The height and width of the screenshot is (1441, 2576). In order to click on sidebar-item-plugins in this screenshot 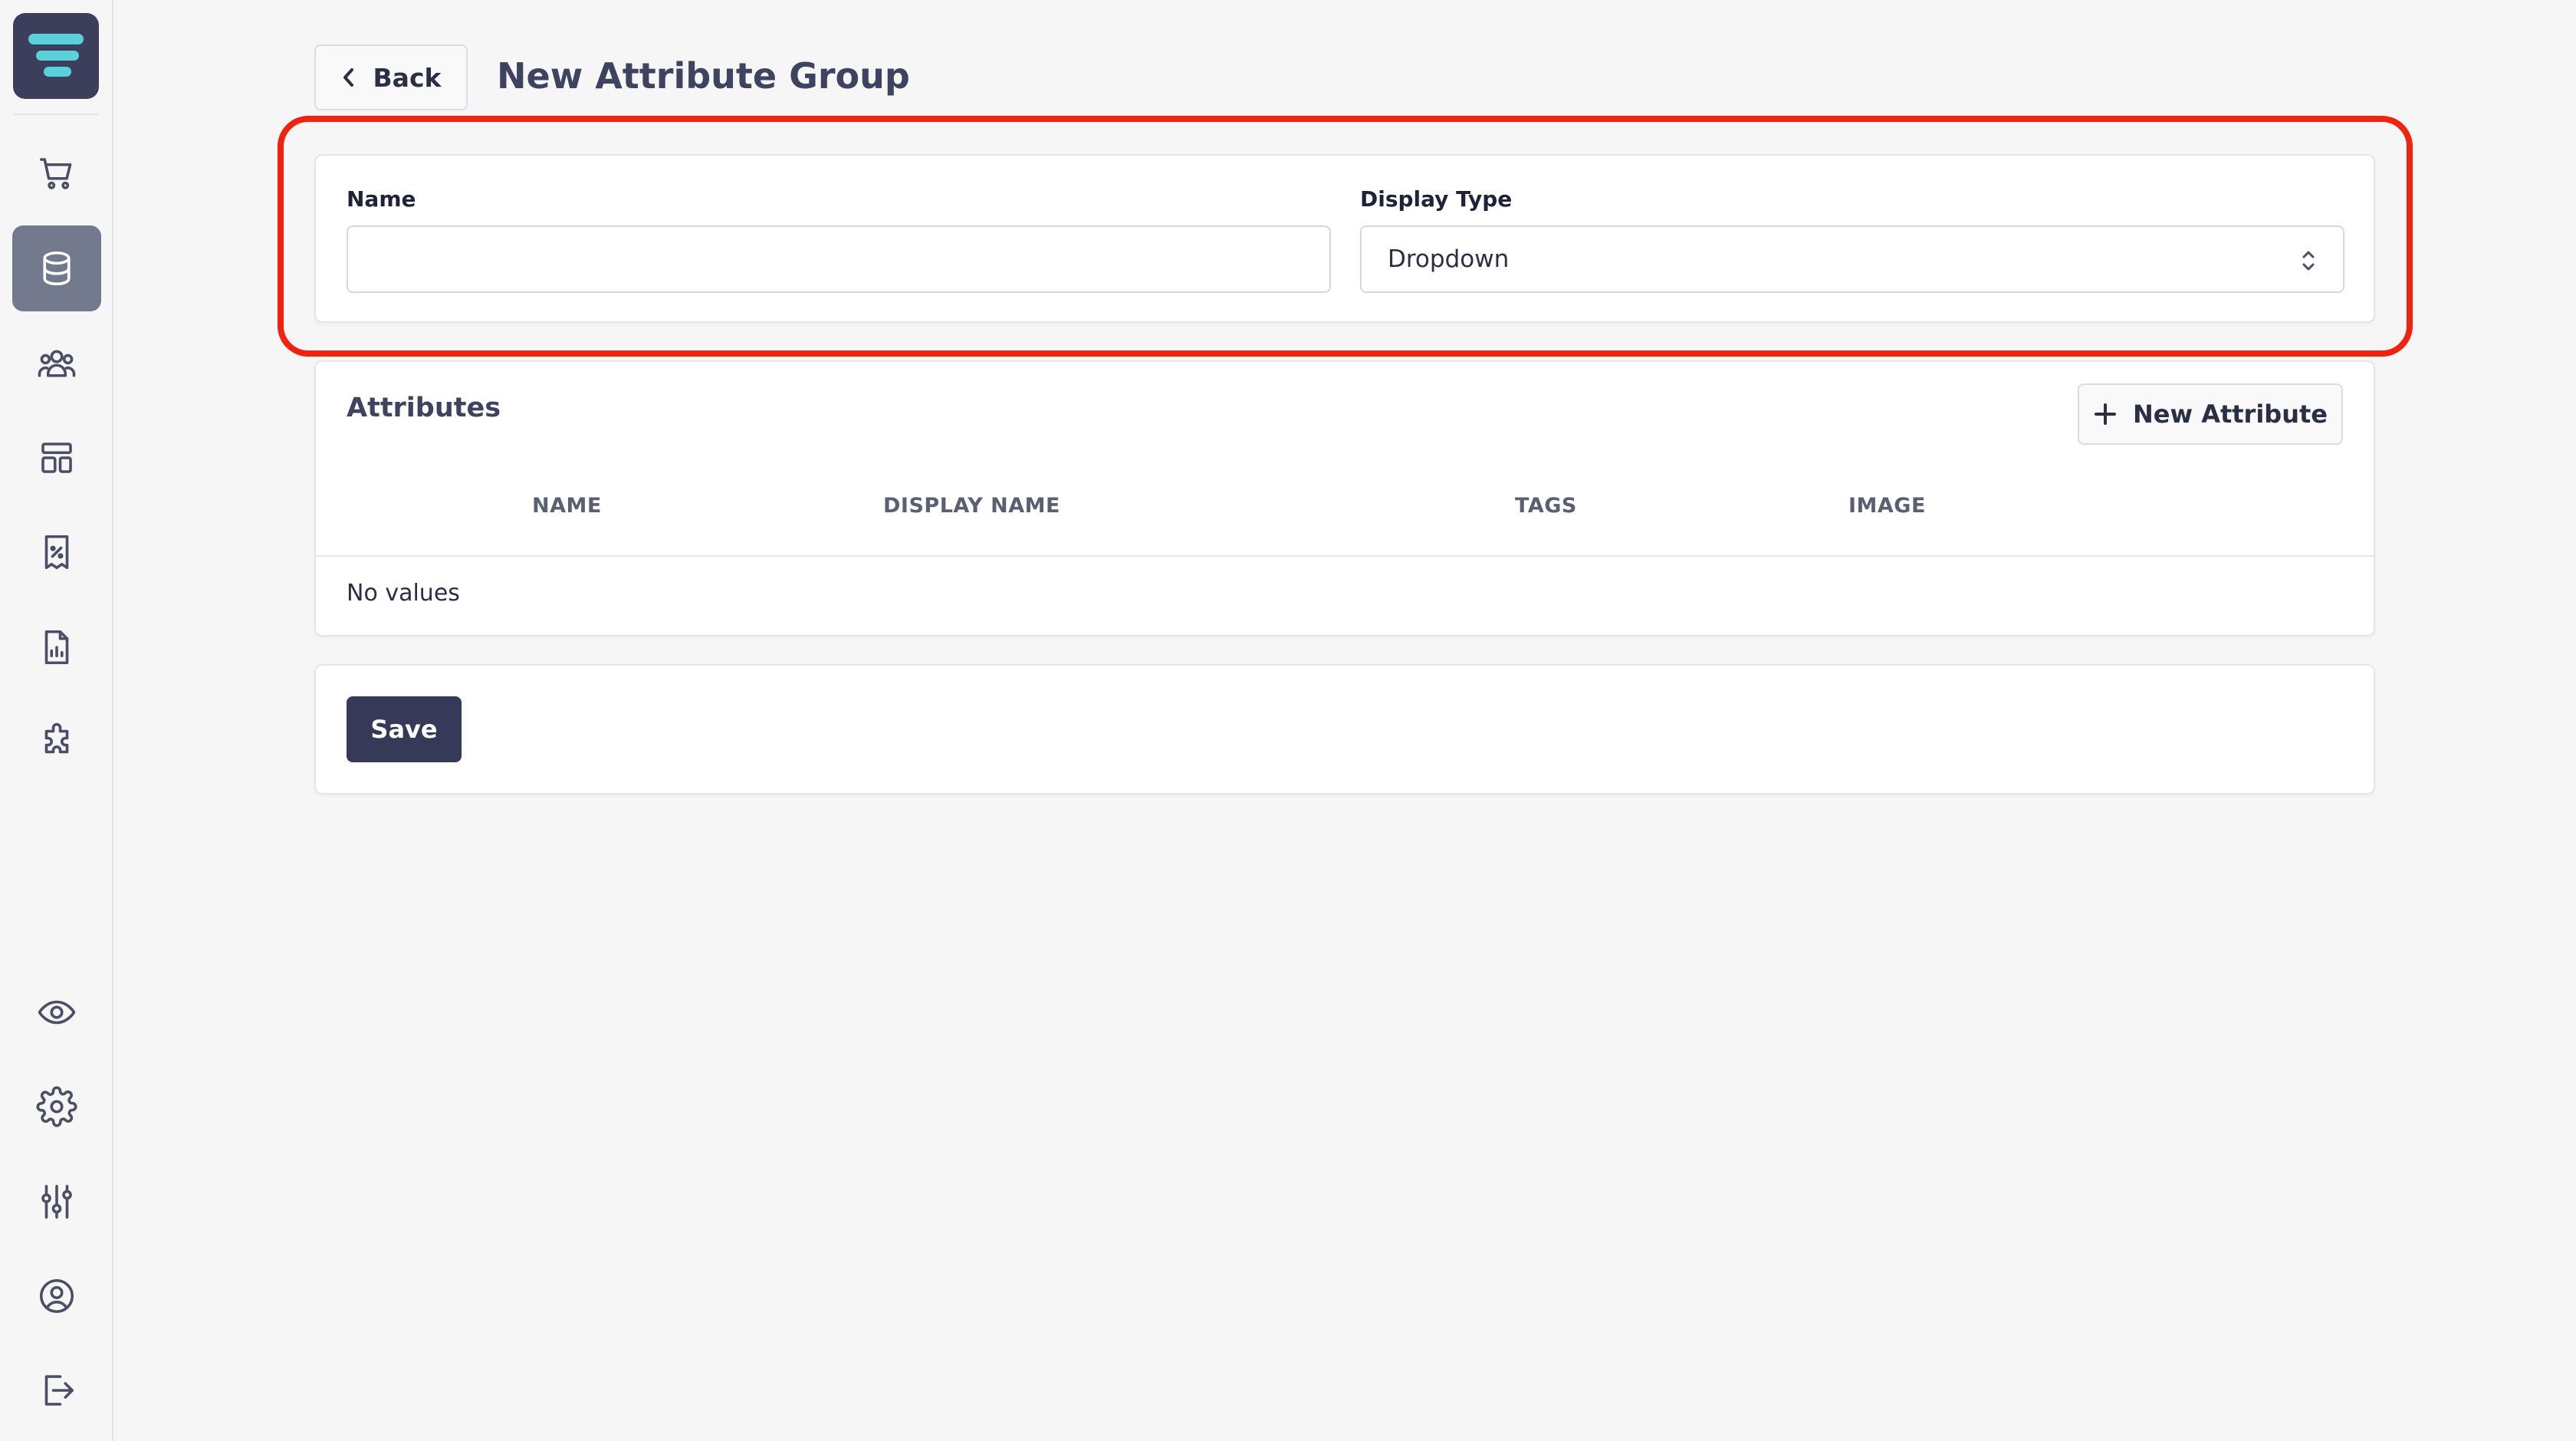, I will do `click(57, 742)`.